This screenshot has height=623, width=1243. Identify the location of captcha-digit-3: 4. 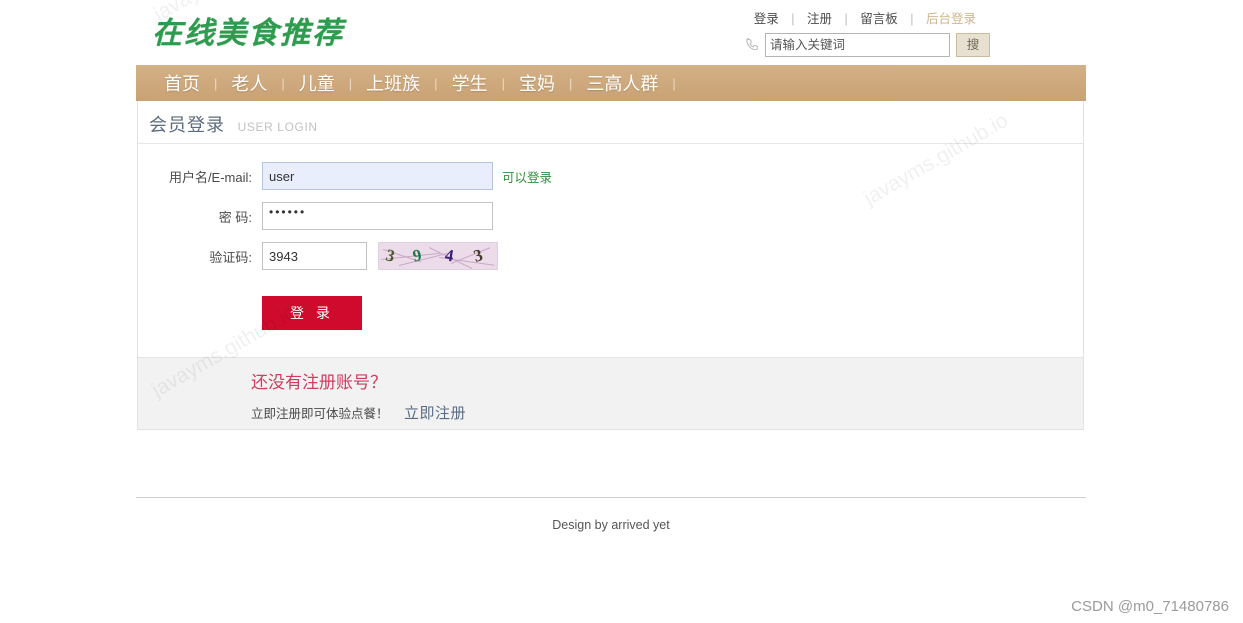
(449, 255).